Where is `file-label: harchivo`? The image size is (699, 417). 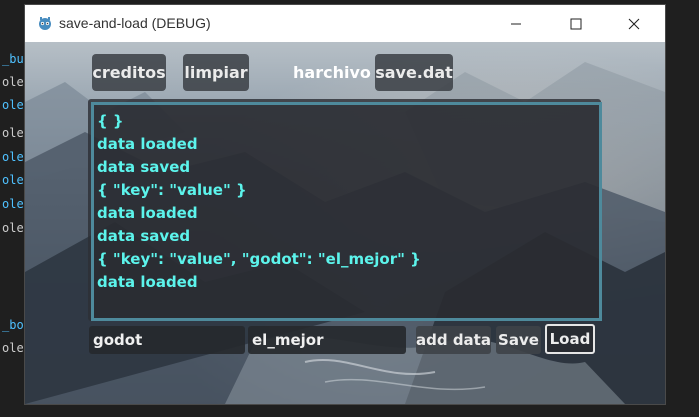 file-label: harchivo is located at coordinates (332, 72).